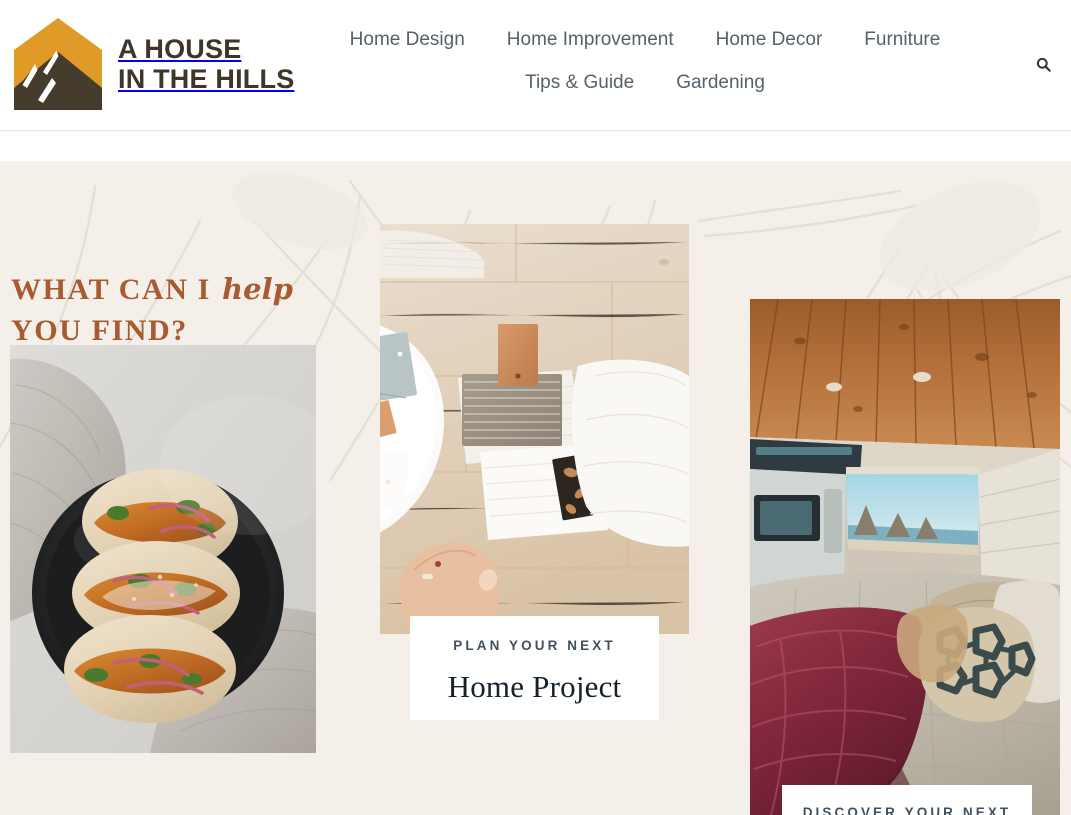 The height and width of the screenshot is (815, 1071). I want to click on card-home-decor-kicker: Discover your next, so click(907, 810).